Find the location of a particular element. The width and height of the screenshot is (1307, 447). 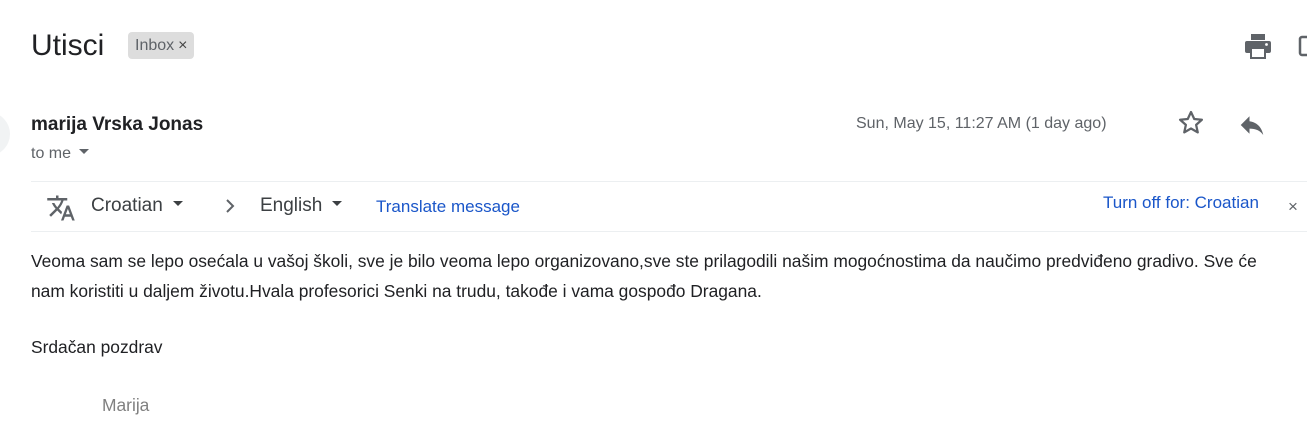

sender-avatar is located at coordinates (5, 134).